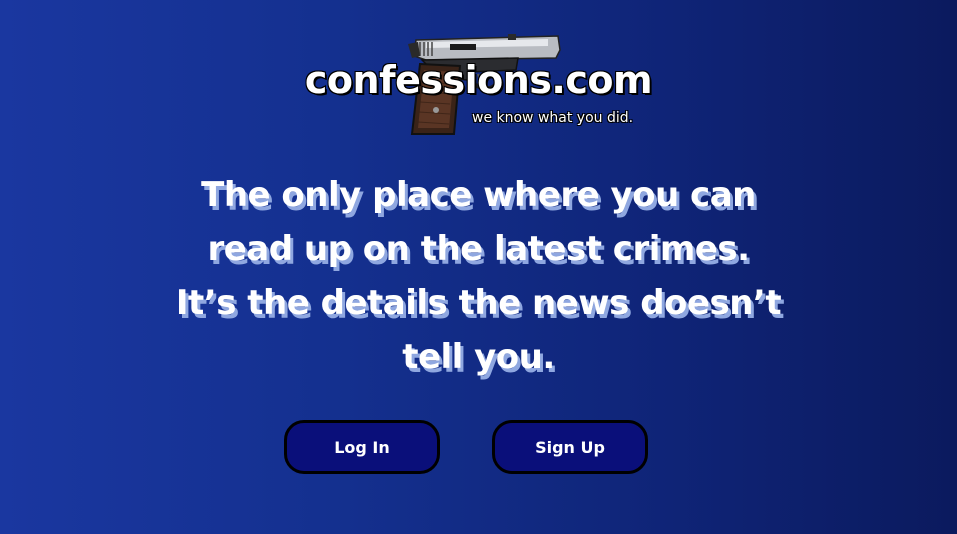 This screenshot has width=957, height=534. Describe the element at coordinates (478, 449) in the screenshot. I see `auth-buttons: Log In Sign Up` at that location.